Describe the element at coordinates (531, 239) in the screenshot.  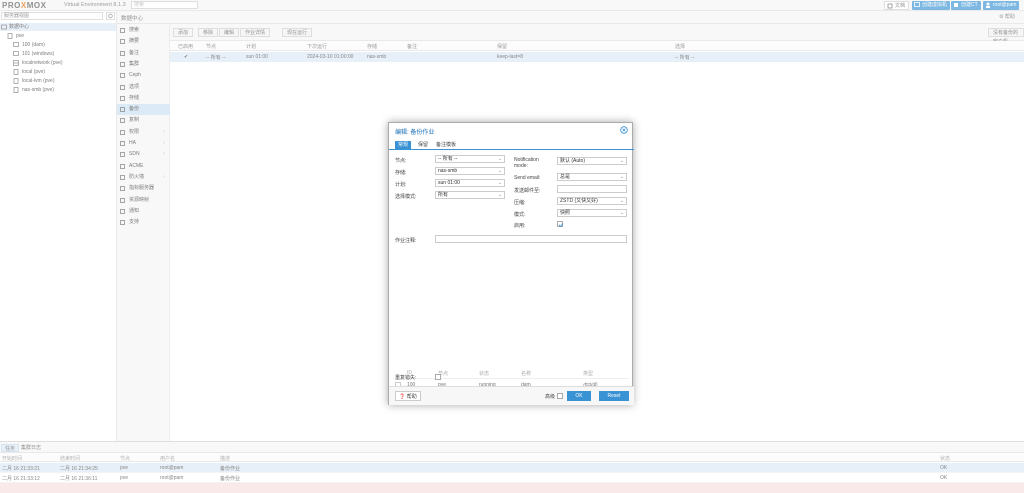
I see `job-comment-input` at that location.